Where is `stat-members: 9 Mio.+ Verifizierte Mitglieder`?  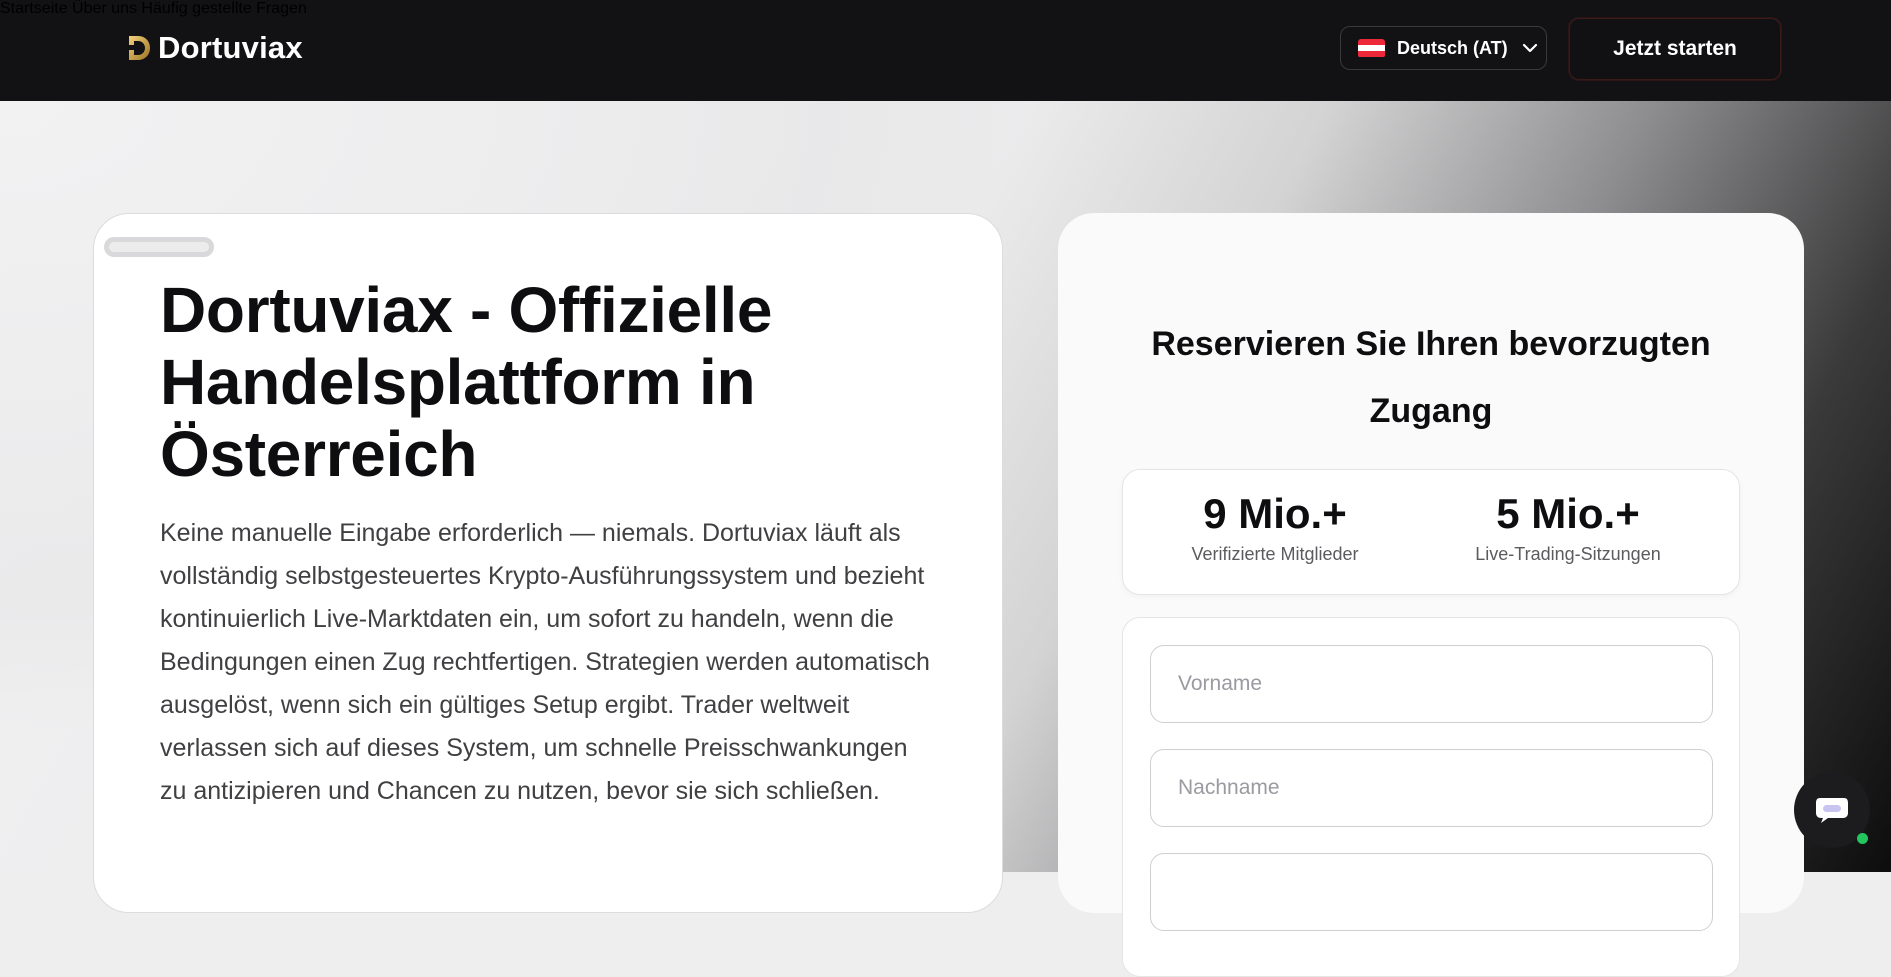
stat-members: 9 Mio.+ Verifizierte Mitglieder is located at coordinates (1275, 527).